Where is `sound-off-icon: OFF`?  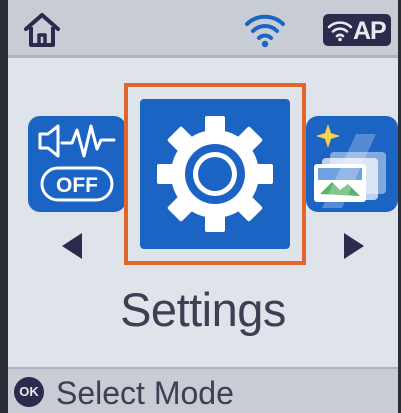 sound-off-icon: OFF is located at coordinates (77, 163).